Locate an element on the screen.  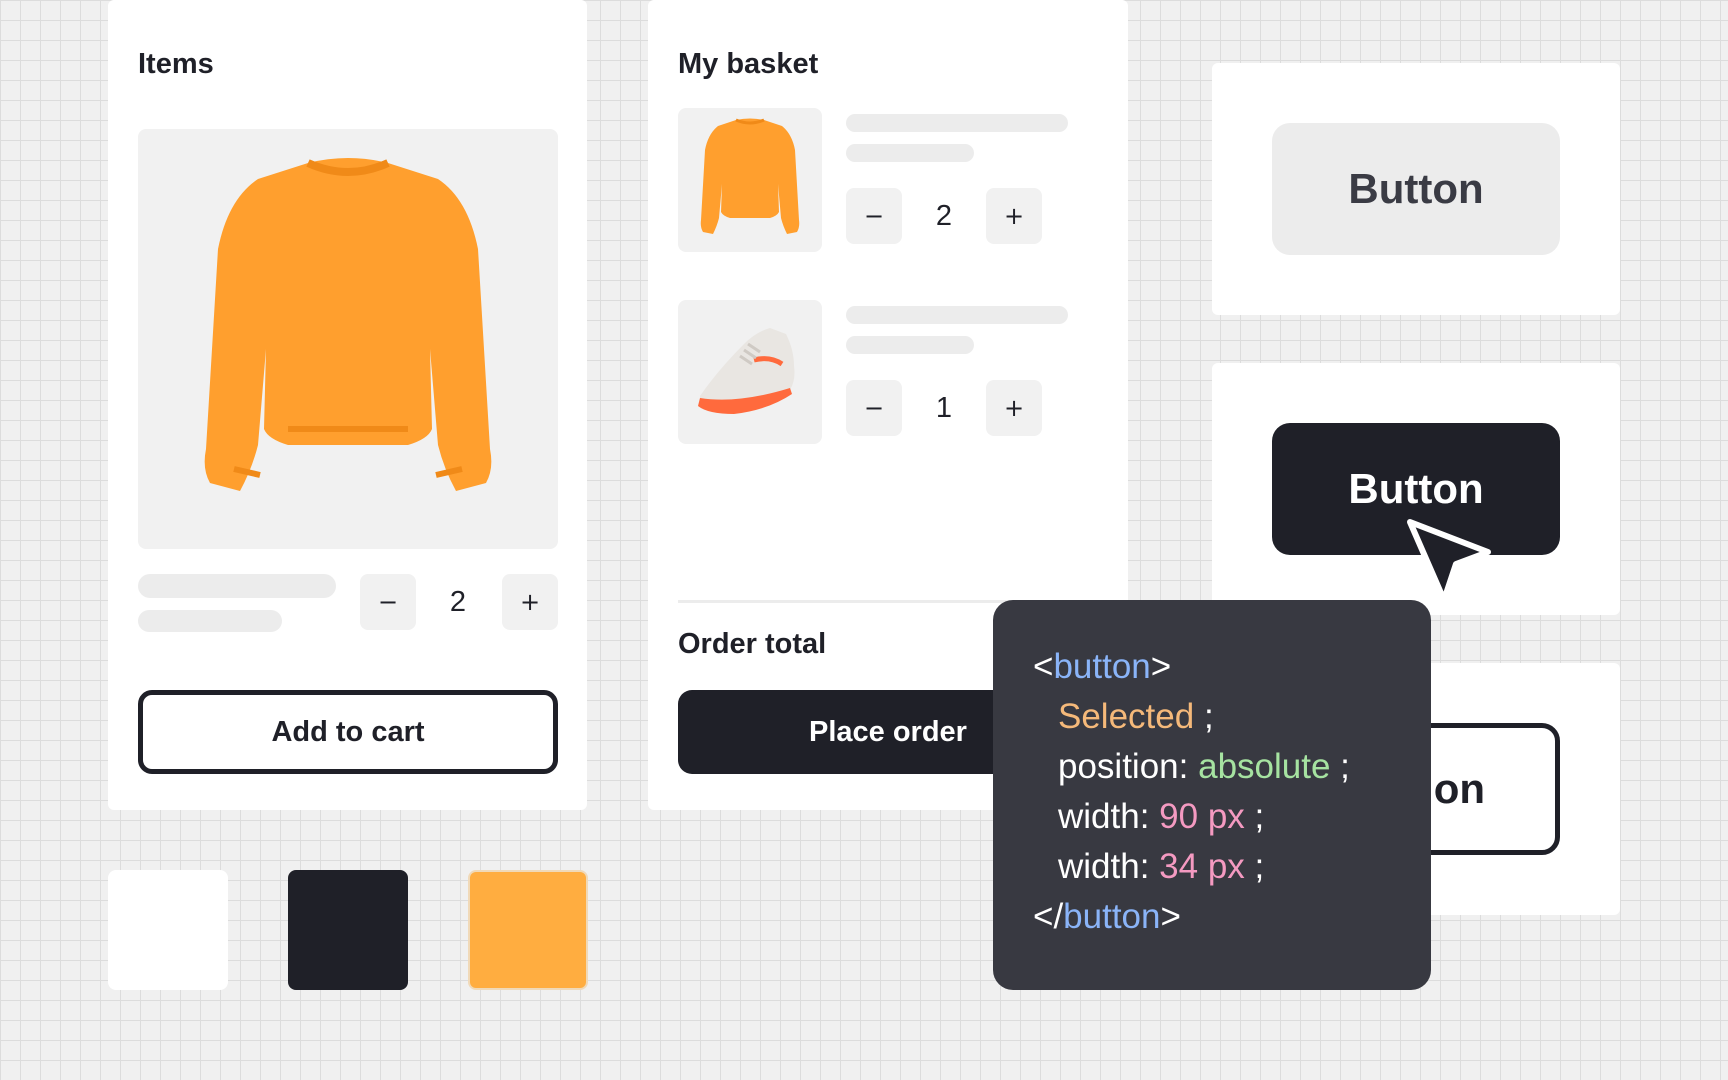
basket-item-2-increment-button: + is located at coordinates (1014, 408).